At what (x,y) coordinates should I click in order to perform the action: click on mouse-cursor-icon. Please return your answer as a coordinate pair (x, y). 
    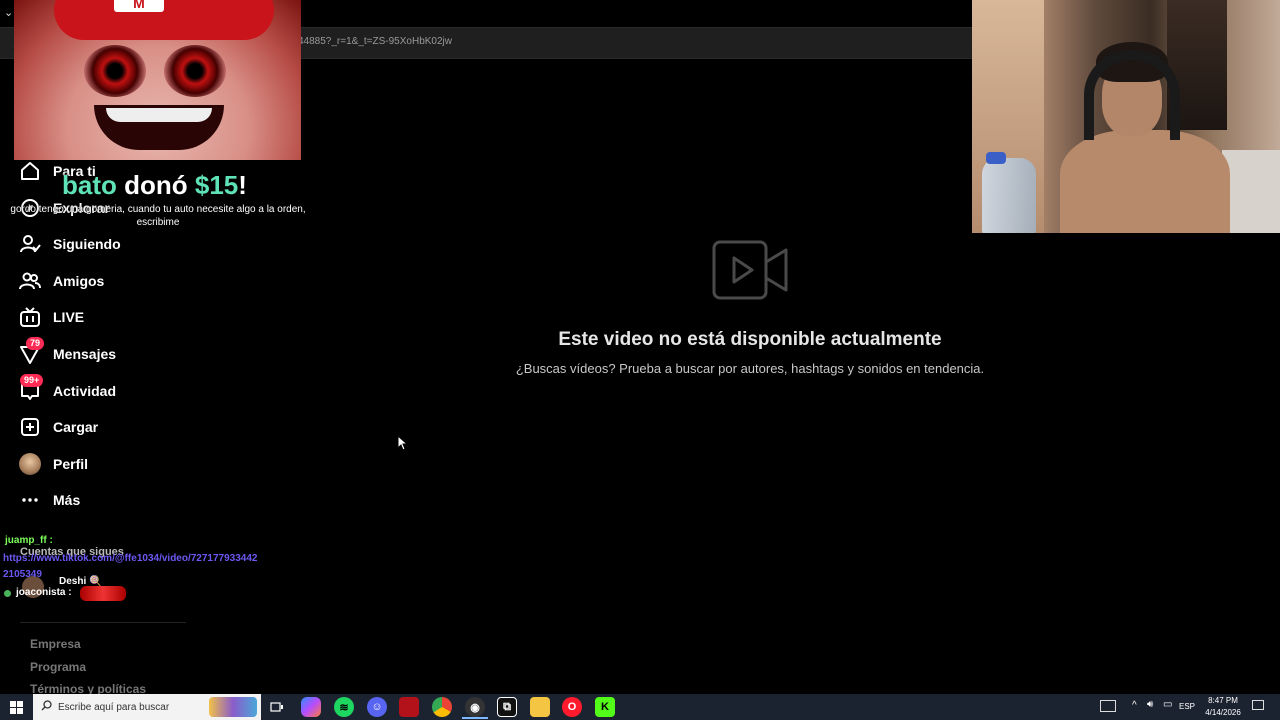
    Looking at the image, I should click on (403, 445).